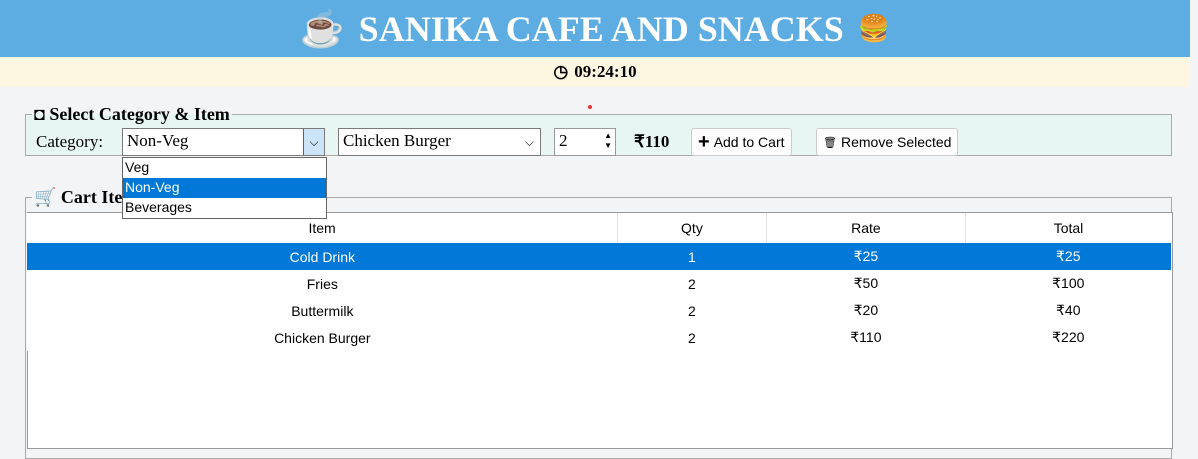 The height and width of the screenshot is (459, 1198). Describe the element at coordinates (605, 71) in the screenshot. I see `clock-time: 09:24:10` at that location.